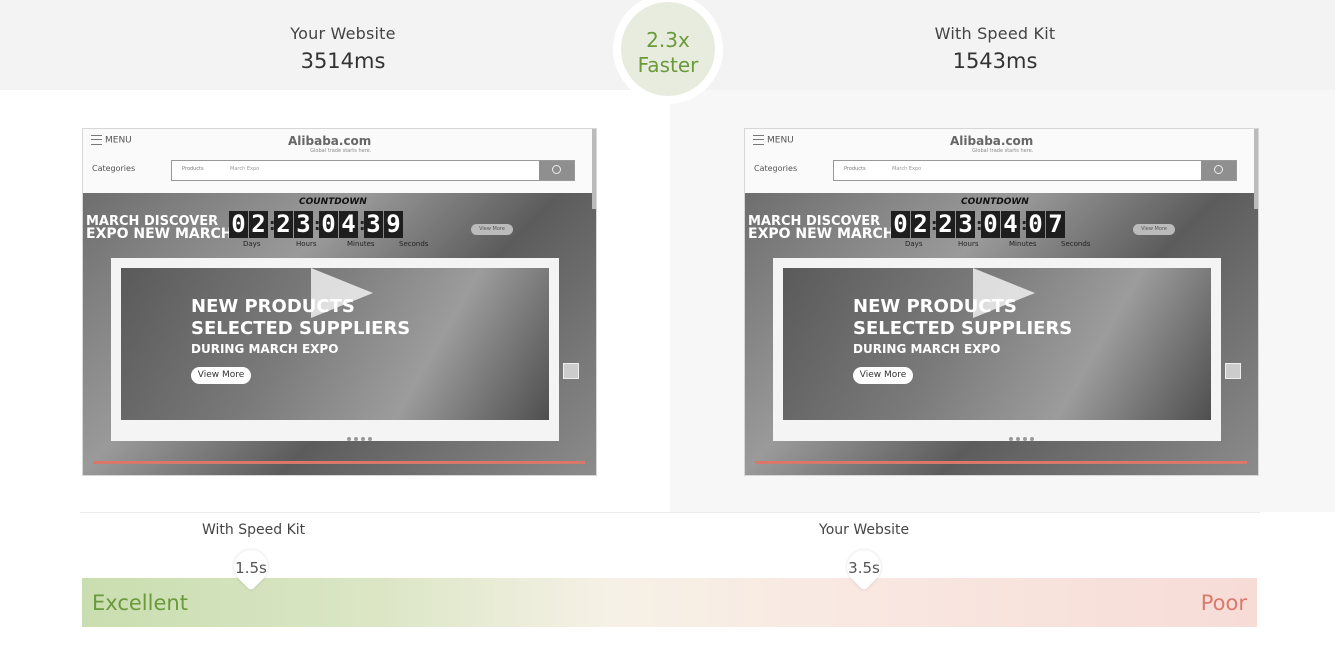  I want to click on speedup-factor: 2.3x, so click(668, 40).